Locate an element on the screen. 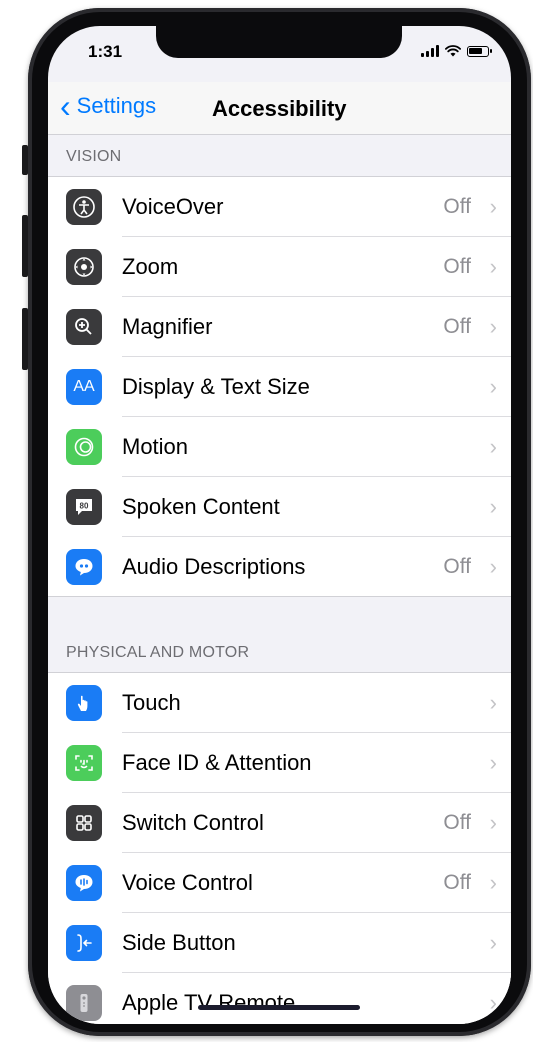 The image size is (533, 1042). status-time: 1:31 is located at coordinates (105, 51).